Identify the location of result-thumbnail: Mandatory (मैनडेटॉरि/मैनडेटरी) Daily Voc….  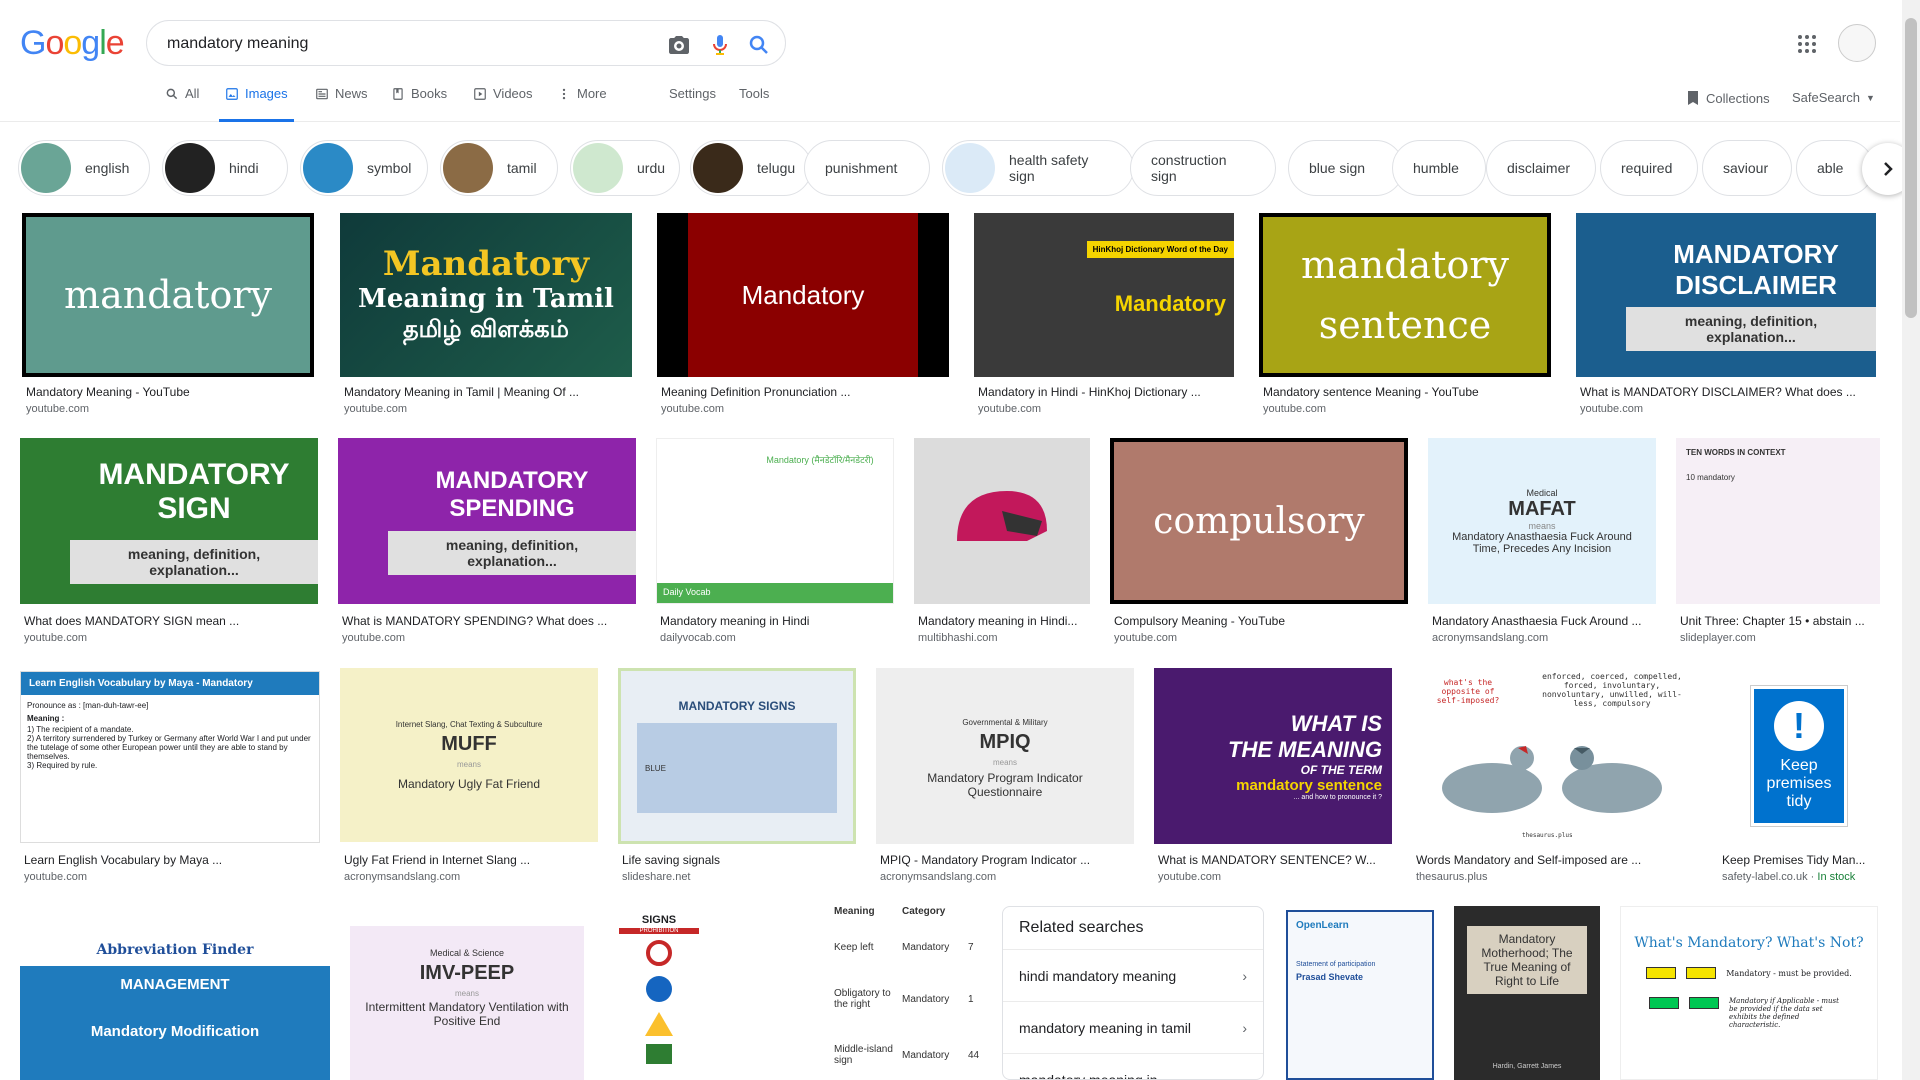
(775, 521).